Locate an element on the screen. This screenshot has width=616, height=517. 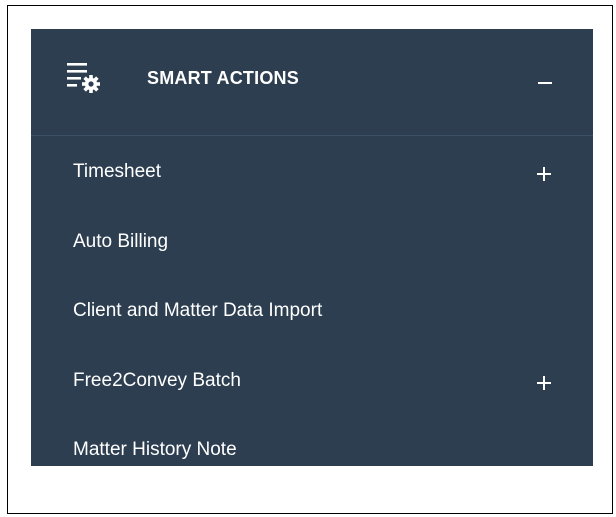
menu-item-free2convey-batch: Free2Convey Batch is located at coordinates (312, 382).